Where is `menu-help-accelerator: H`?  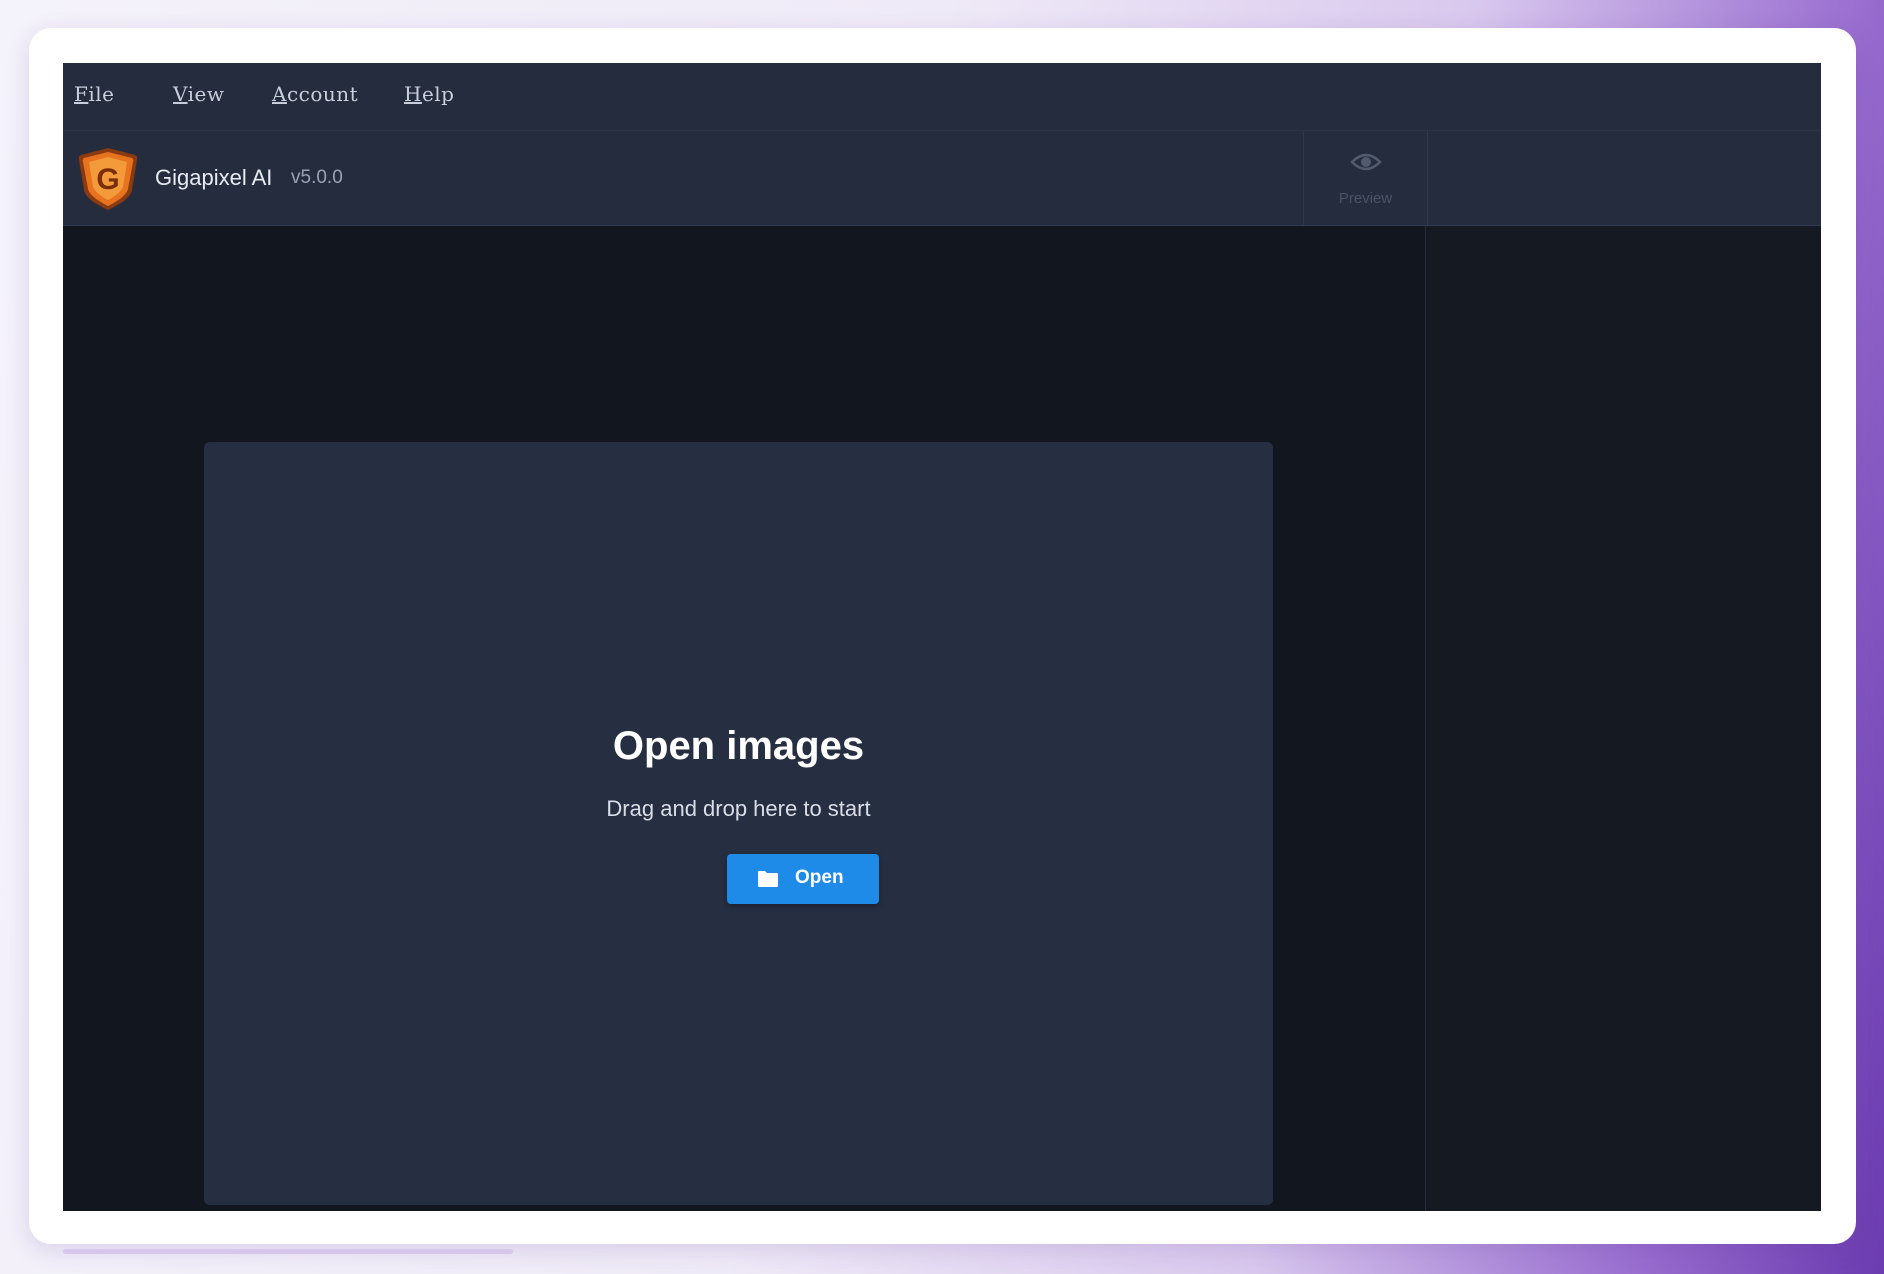 menu-help-accelerator: H is located at coordinates (413, 94).